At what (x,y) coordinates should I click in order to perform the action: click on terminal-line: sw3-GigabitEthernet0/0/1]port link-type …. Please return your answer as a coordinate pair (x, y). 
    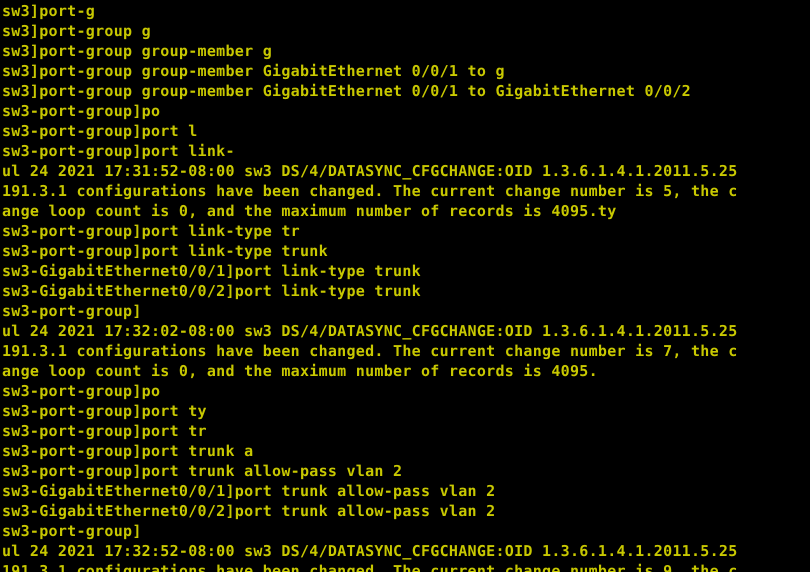
    Looking at the image, I should click on (211, 271).